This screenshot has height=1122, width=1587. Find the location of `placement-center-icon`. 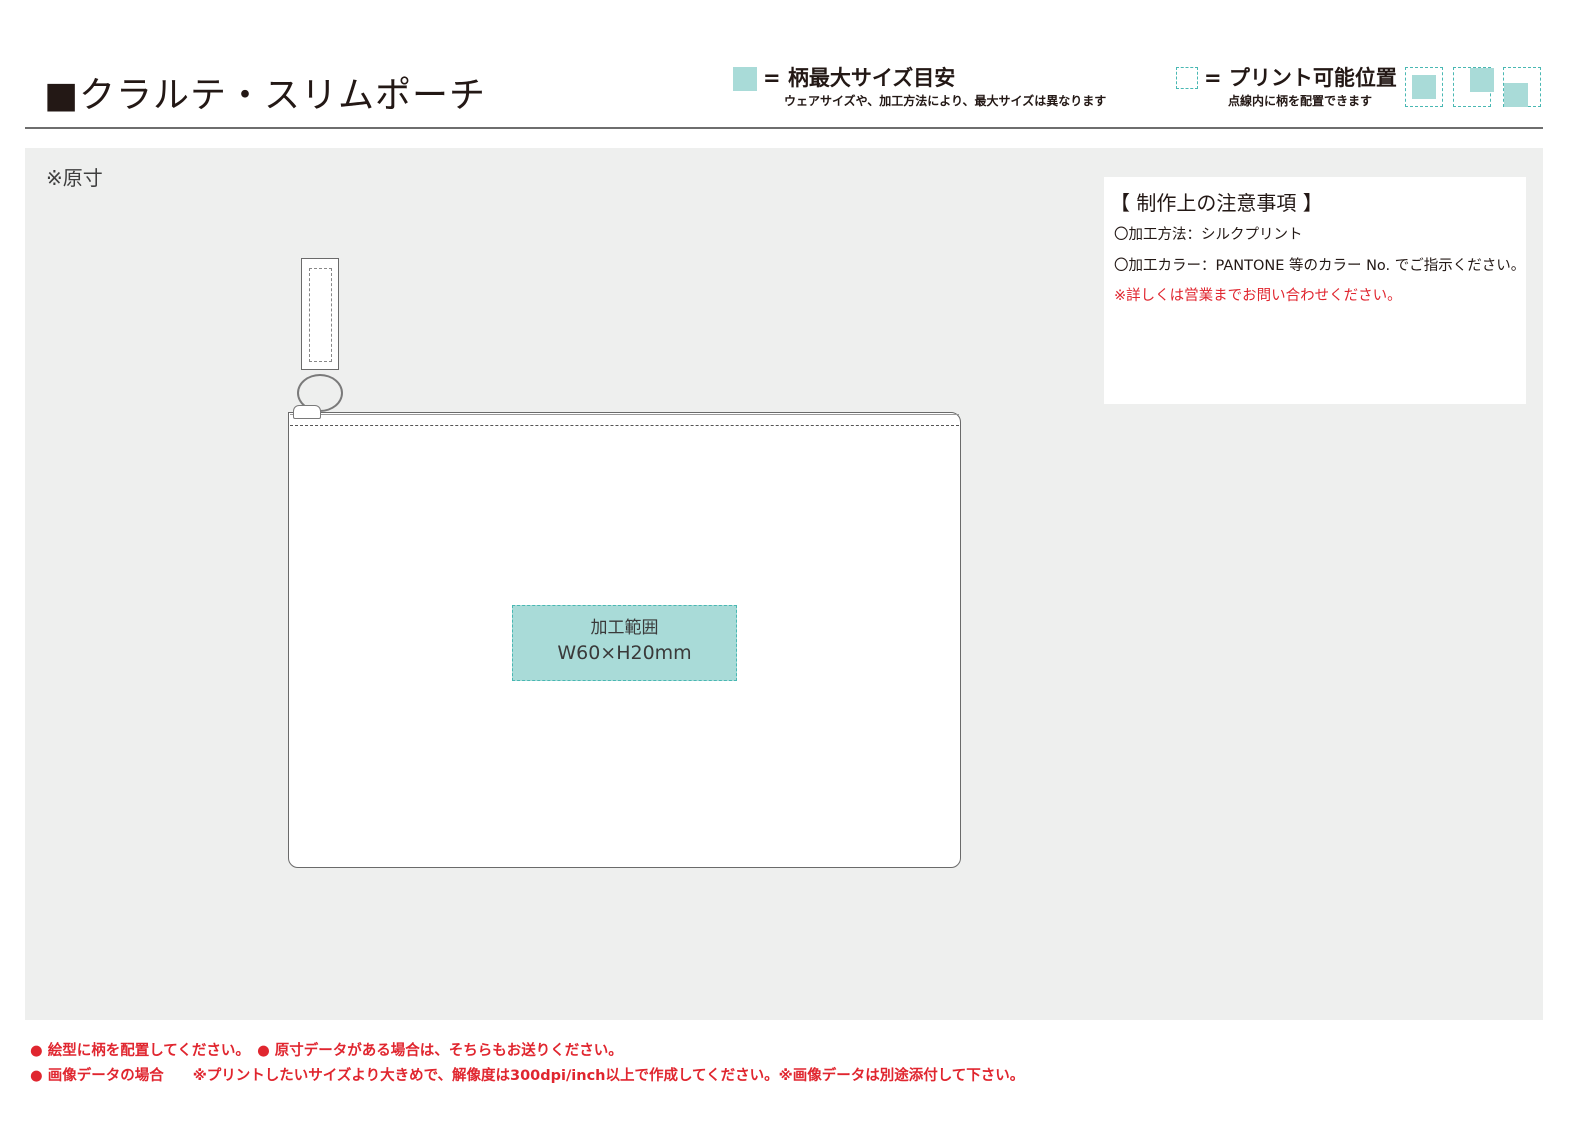

placement-center-icon is located at coordinates (1424, 87).